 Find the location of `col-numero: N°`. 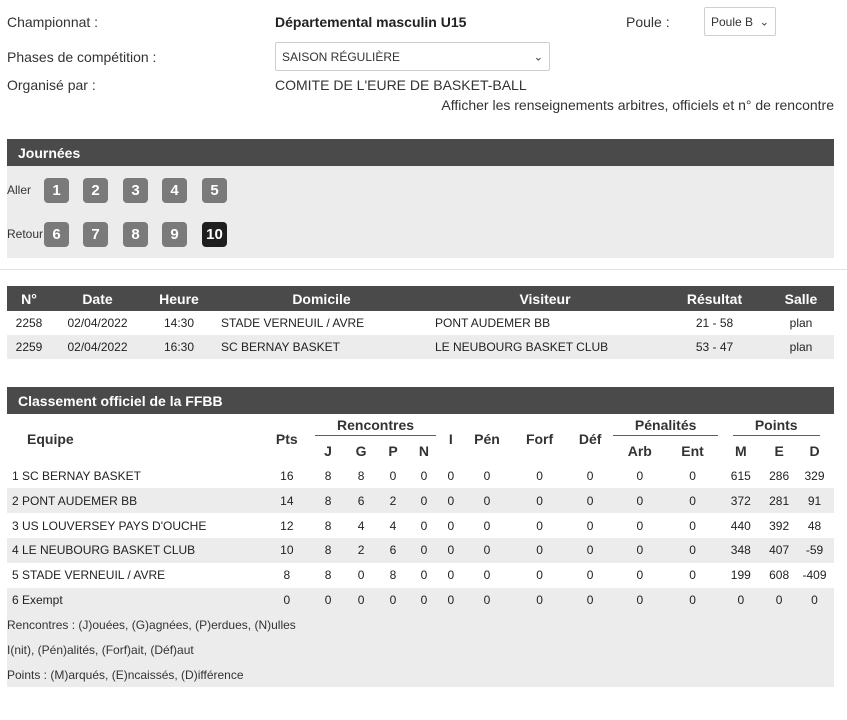

col-numero: N° is located at coordinates (29, 298).